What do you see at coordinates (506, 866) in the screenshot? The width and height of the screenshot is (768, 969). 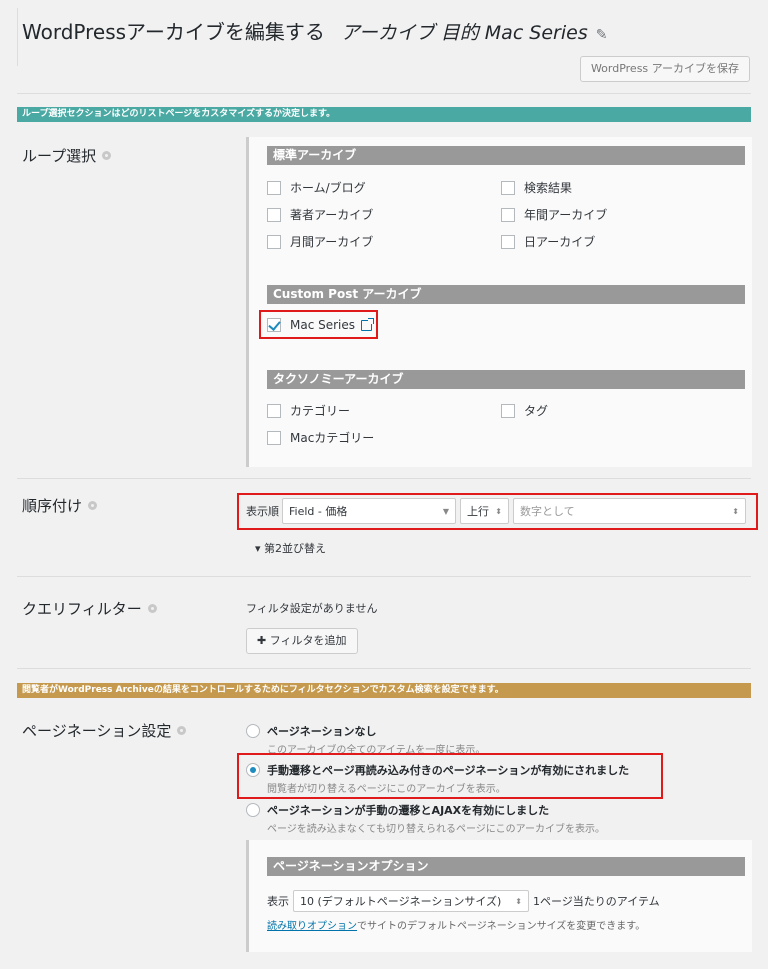 I see `pagination-options-head: ページネーションオプション` at bounding box center [506, 866].